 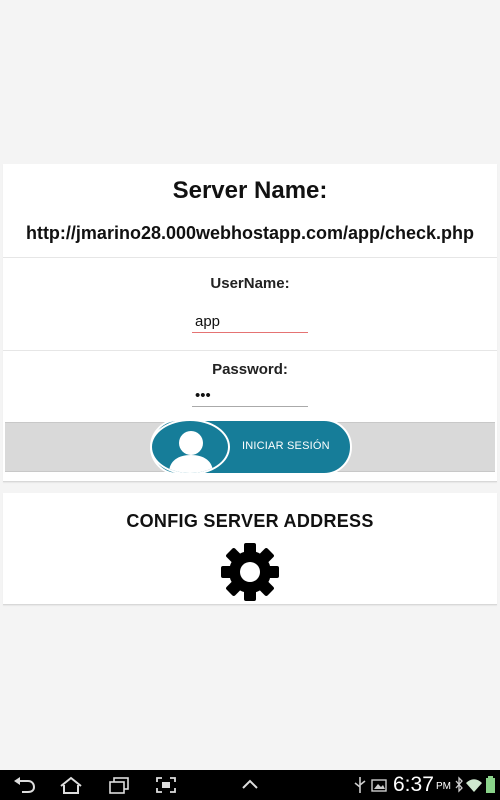 What do you see at coordinates (250, 283) in the screenshot?
I see `username-label: UserName:` at bounding box center [250, 283].